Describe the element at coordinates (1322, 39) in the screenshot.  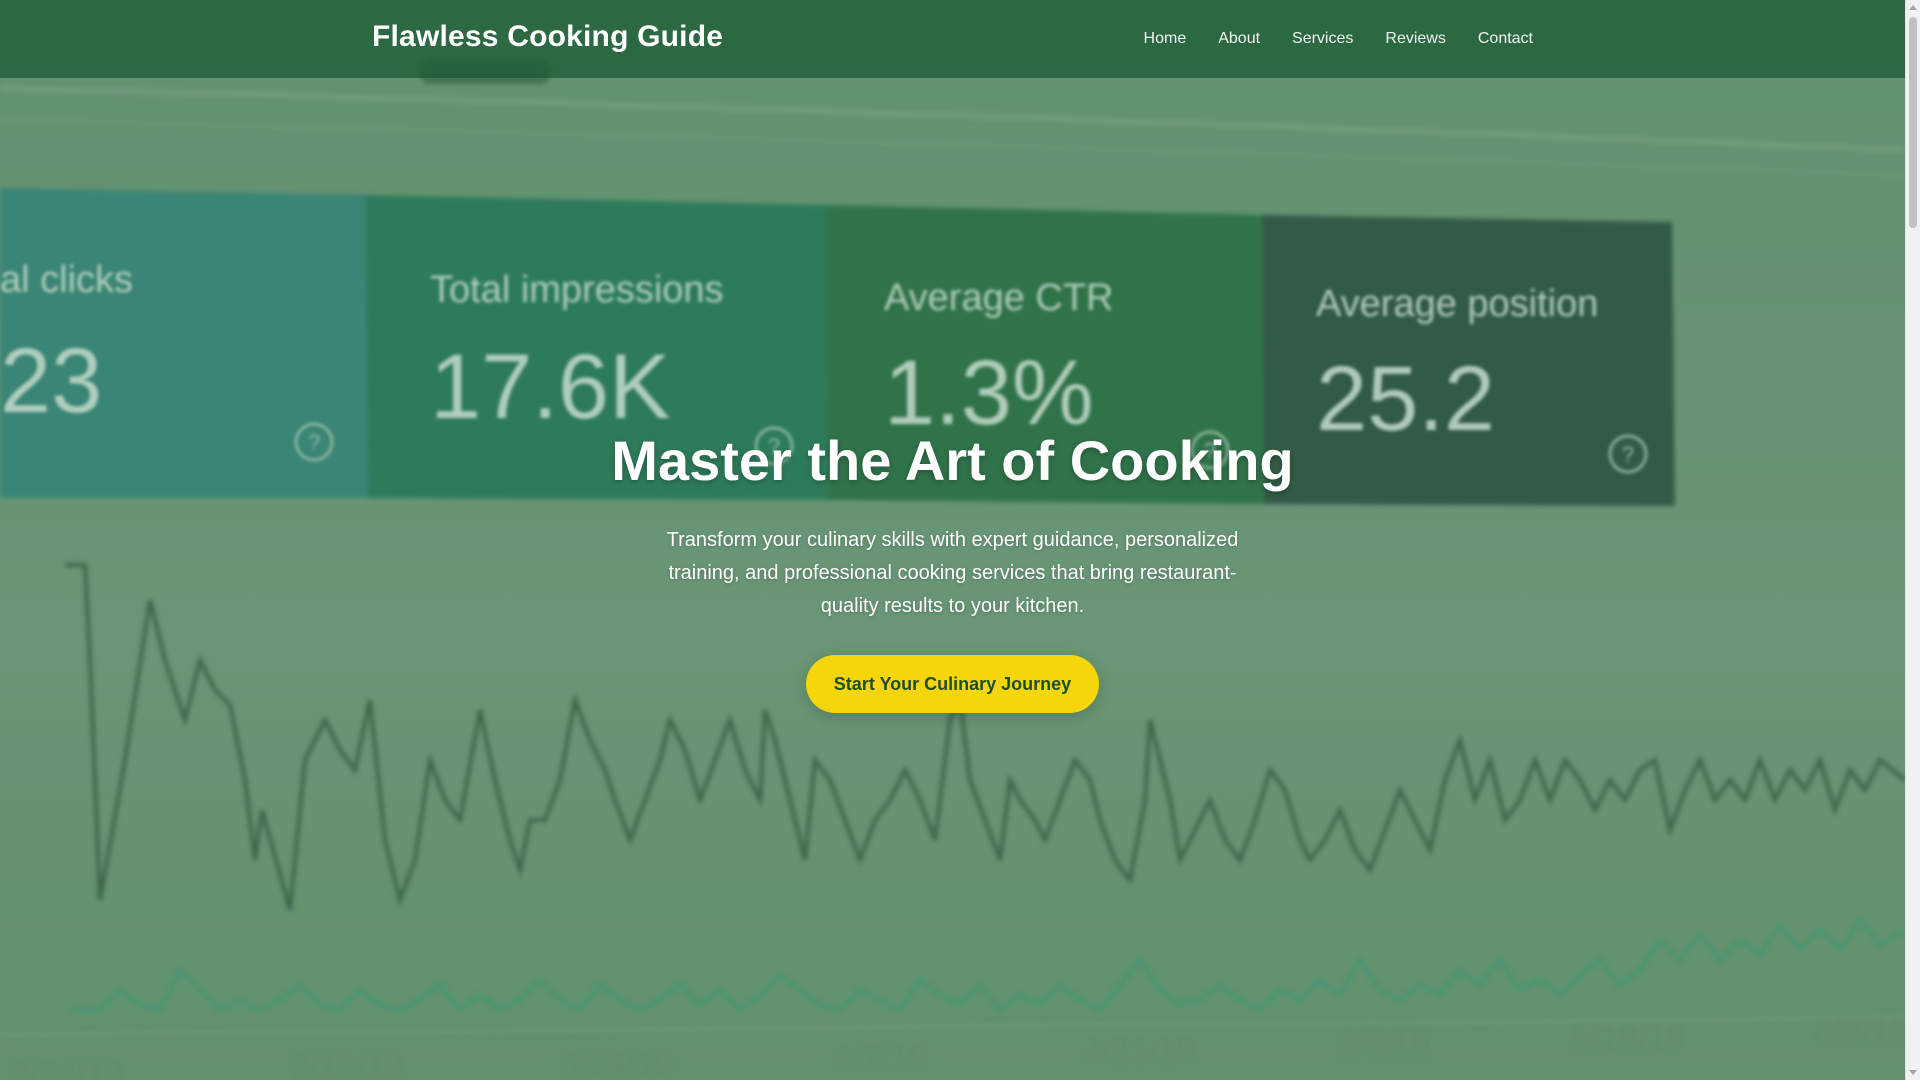
I see `nav-link-services: Services` at that location.